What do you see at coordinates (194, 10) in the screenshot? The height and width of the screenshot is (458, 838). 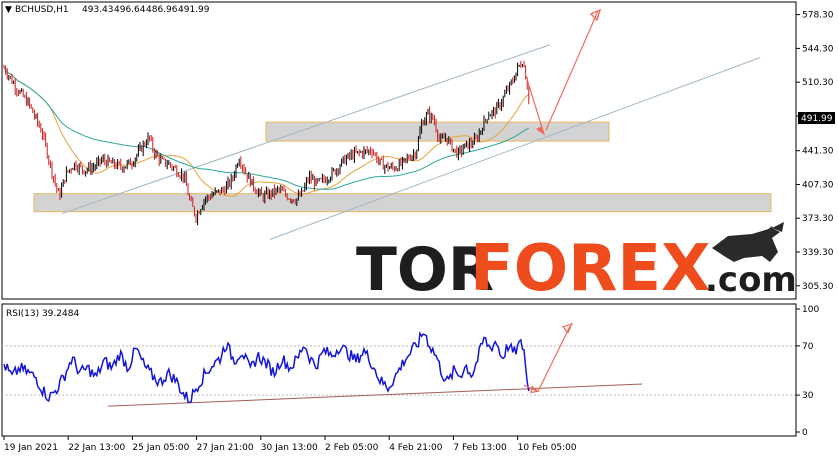 I see `ohlc-close: 491.99` at bounding box center [194, 10].